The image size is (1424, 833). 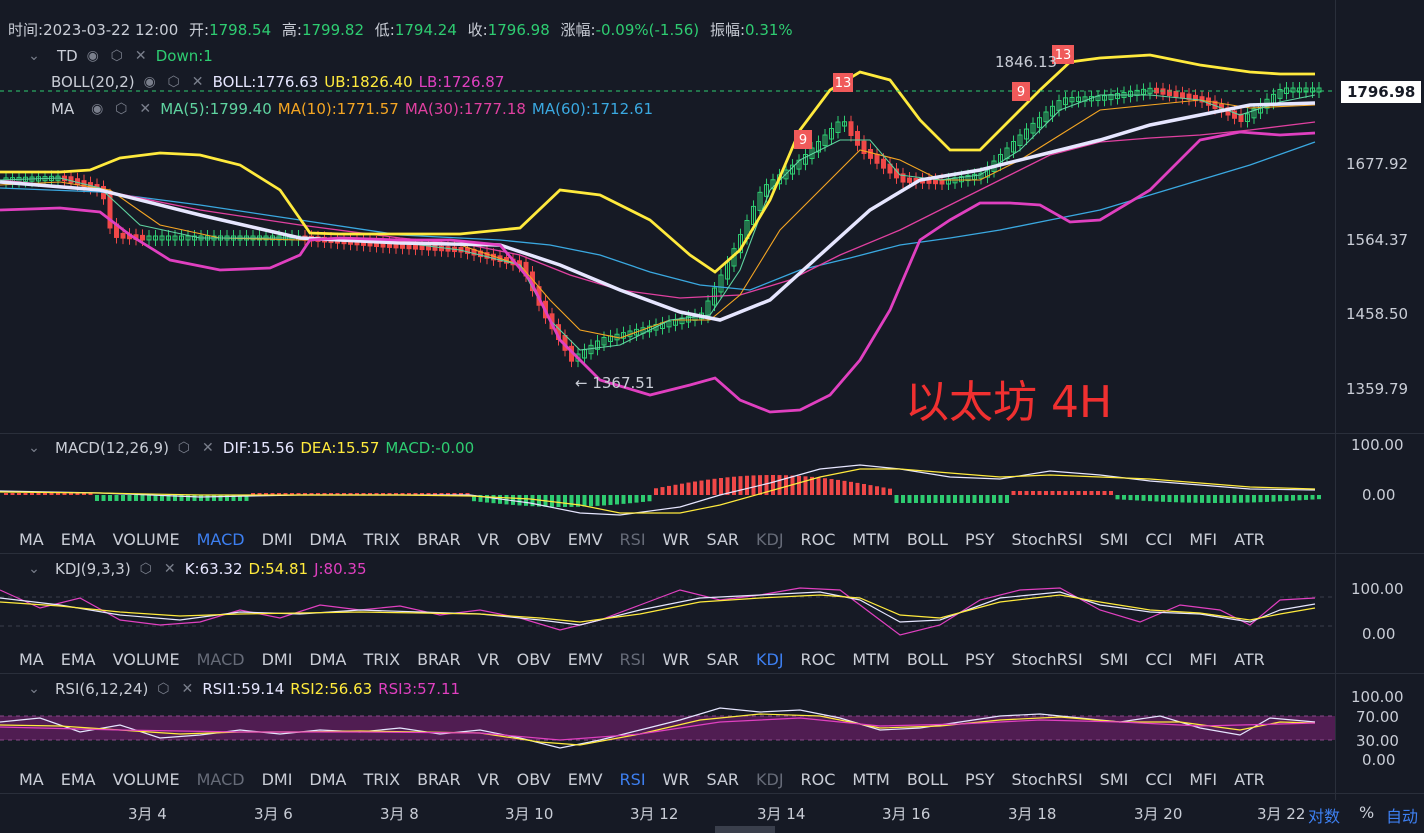 I want to click on percent-scale-toggle: %, so click(x=1366, y=812).